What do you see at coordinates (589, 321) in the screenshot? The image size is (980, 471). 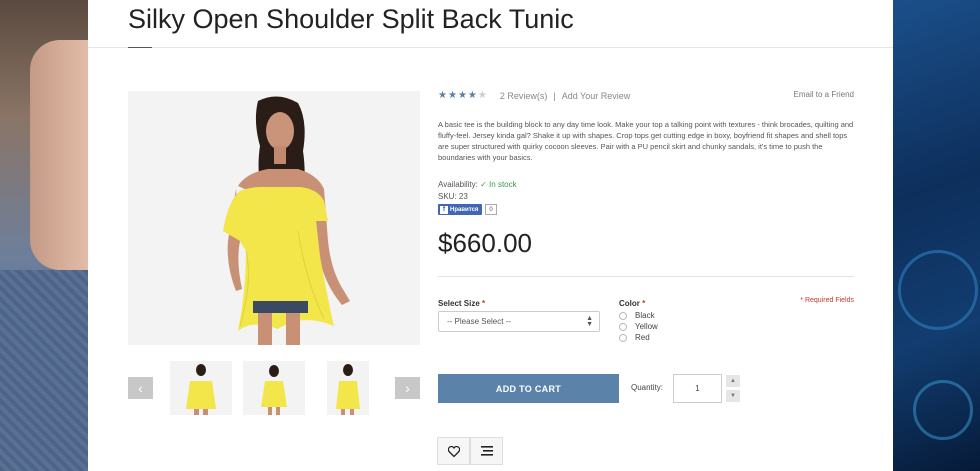 I see `chevron-updown-icon: ▲ ▼` at bounding box center [589, 321].